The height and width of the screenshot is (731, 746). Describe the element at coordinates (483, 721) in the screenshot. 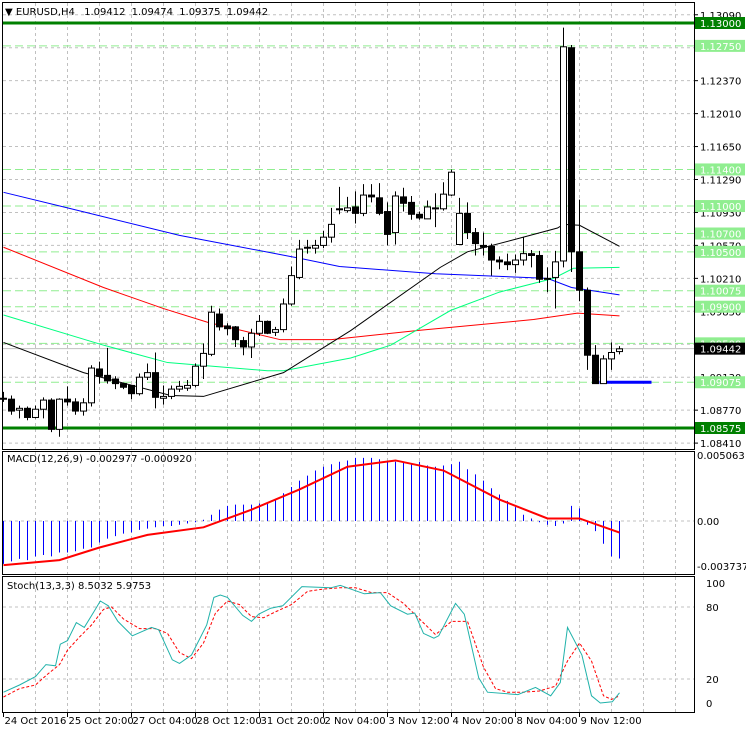

I see `time-axis-label: 4 Nov 20:00` at that location.